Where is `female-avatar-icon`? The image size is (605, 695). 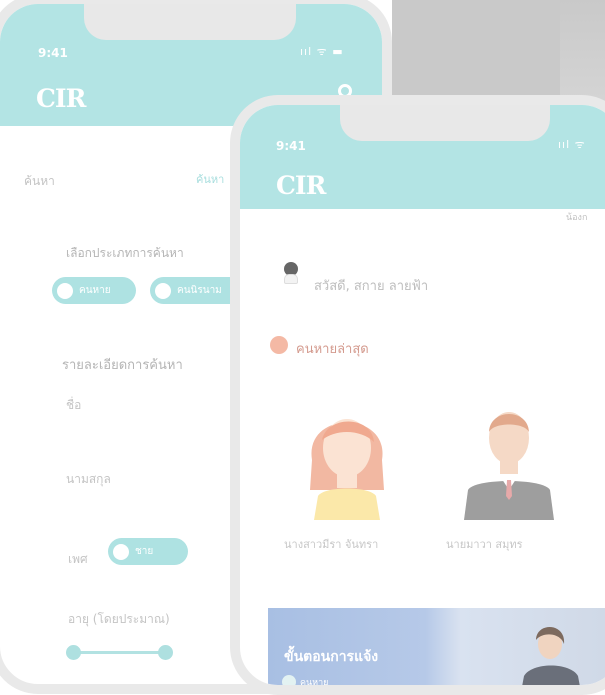
female-avatar-icon is located at coordinates (347, 455).